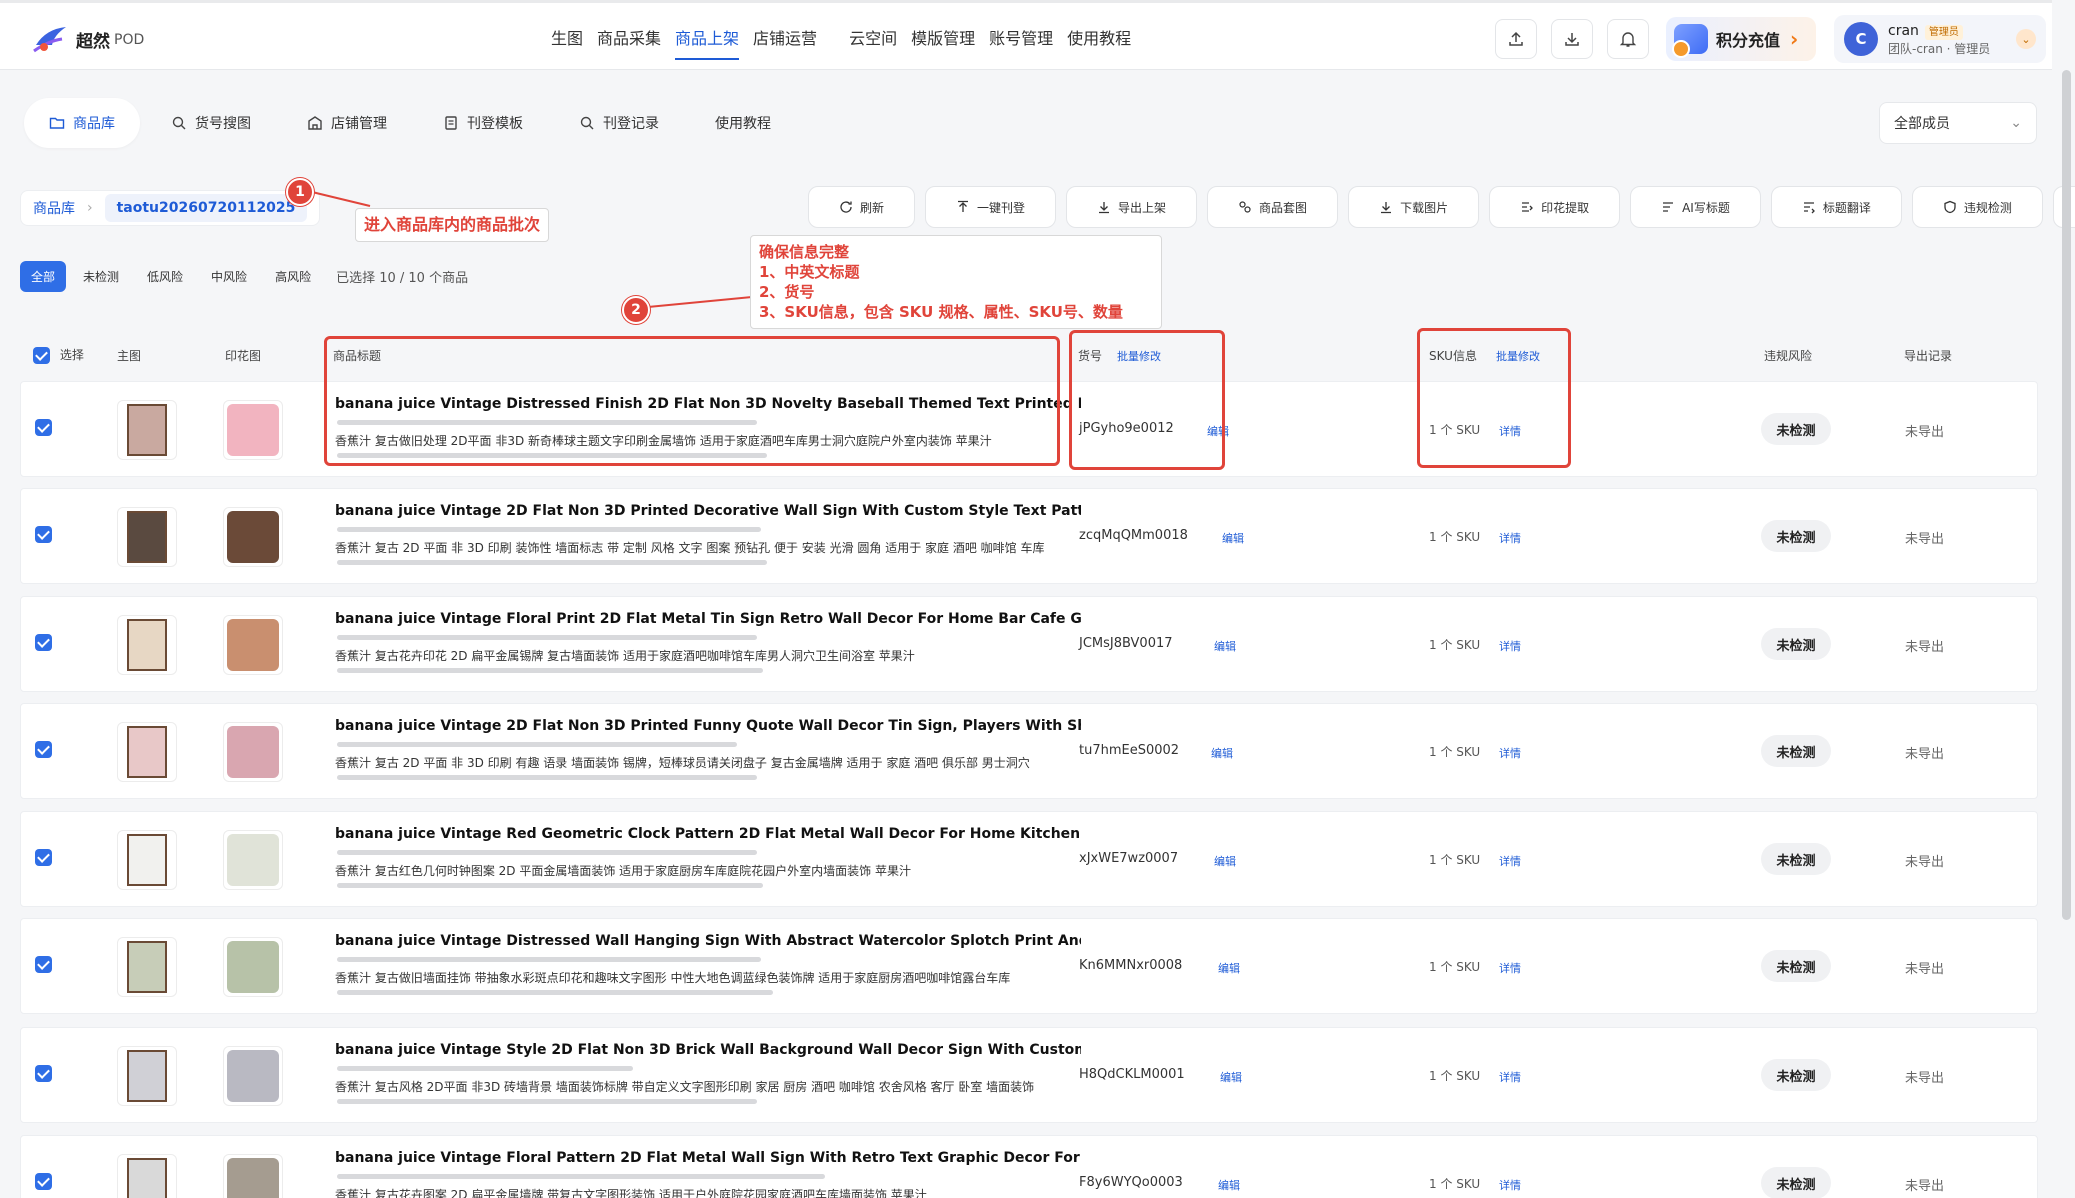  What do you see at coordinates (743, 123) in the screenshot?
I see `tab-tutorial: 使用教程` at bounding box center [743, 123].